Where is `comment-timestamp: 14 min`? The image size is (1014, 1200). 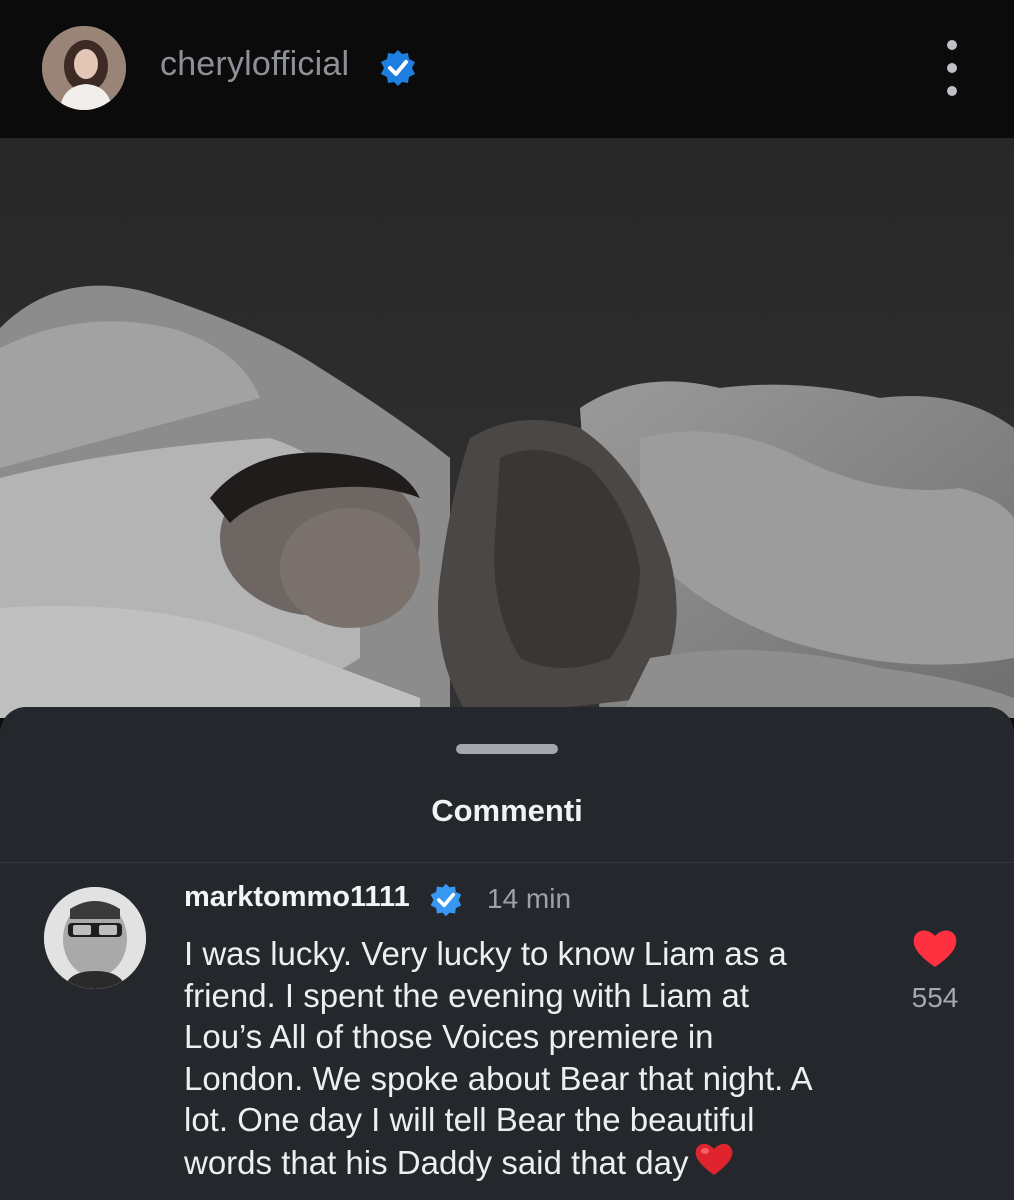 comment-timestamp: 14 min is located at coordinates (529, 898).